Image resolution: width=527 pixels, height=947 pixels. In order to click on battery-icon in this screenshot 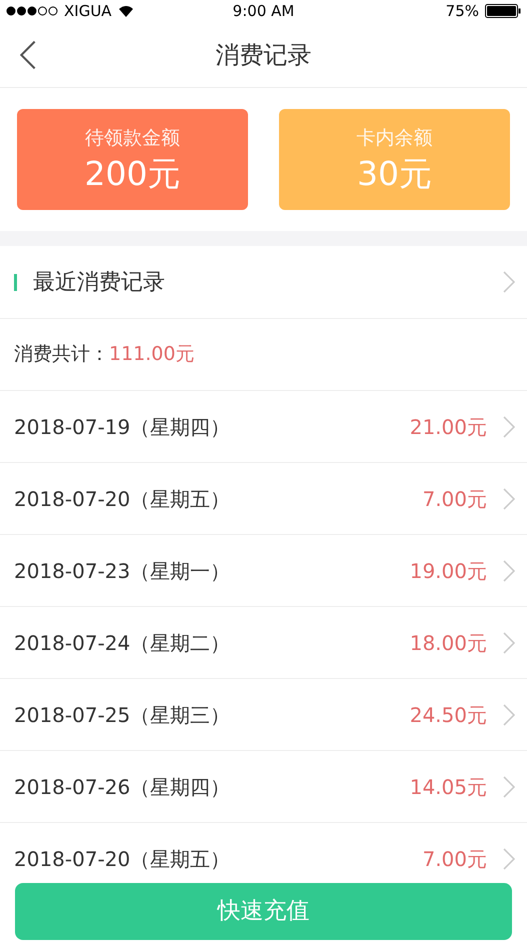, I will do `click(503, 11)`.